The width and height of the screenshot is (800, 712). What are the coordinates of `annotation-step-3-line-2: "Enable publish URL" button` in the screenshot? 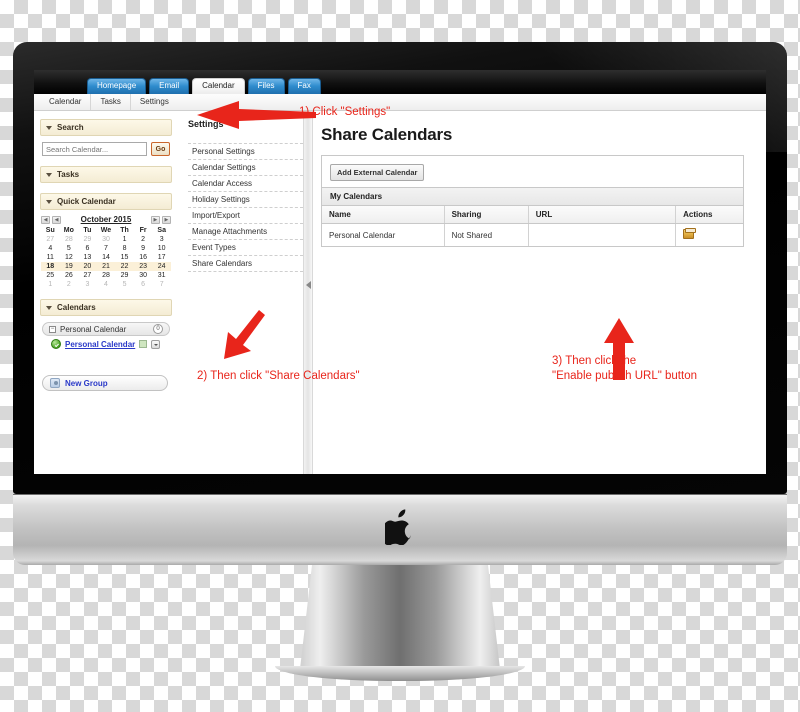 It's located at (624, 376).